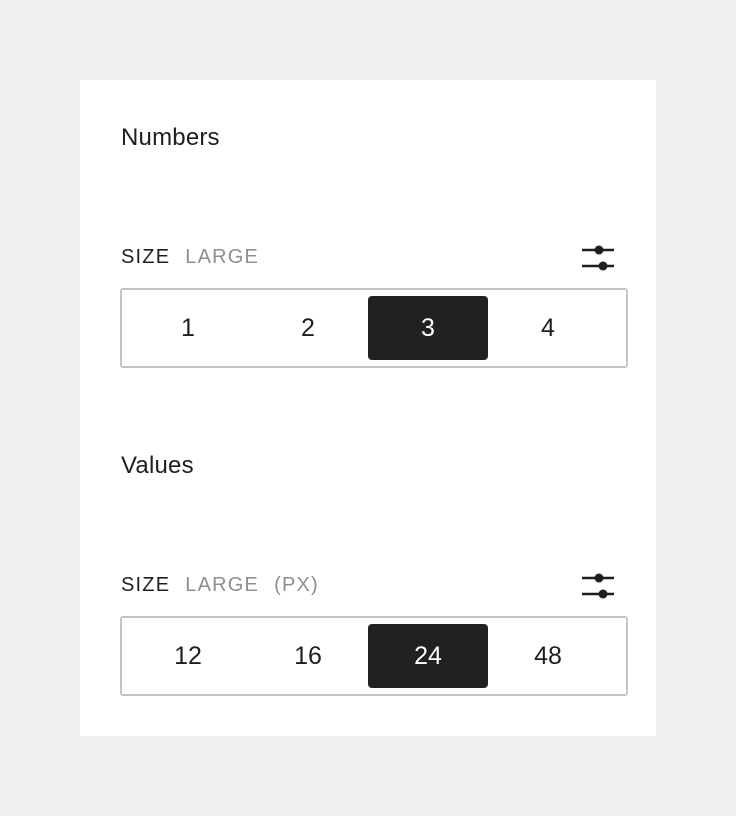  I want to click on option-numbers: 3, so click(428, 328).